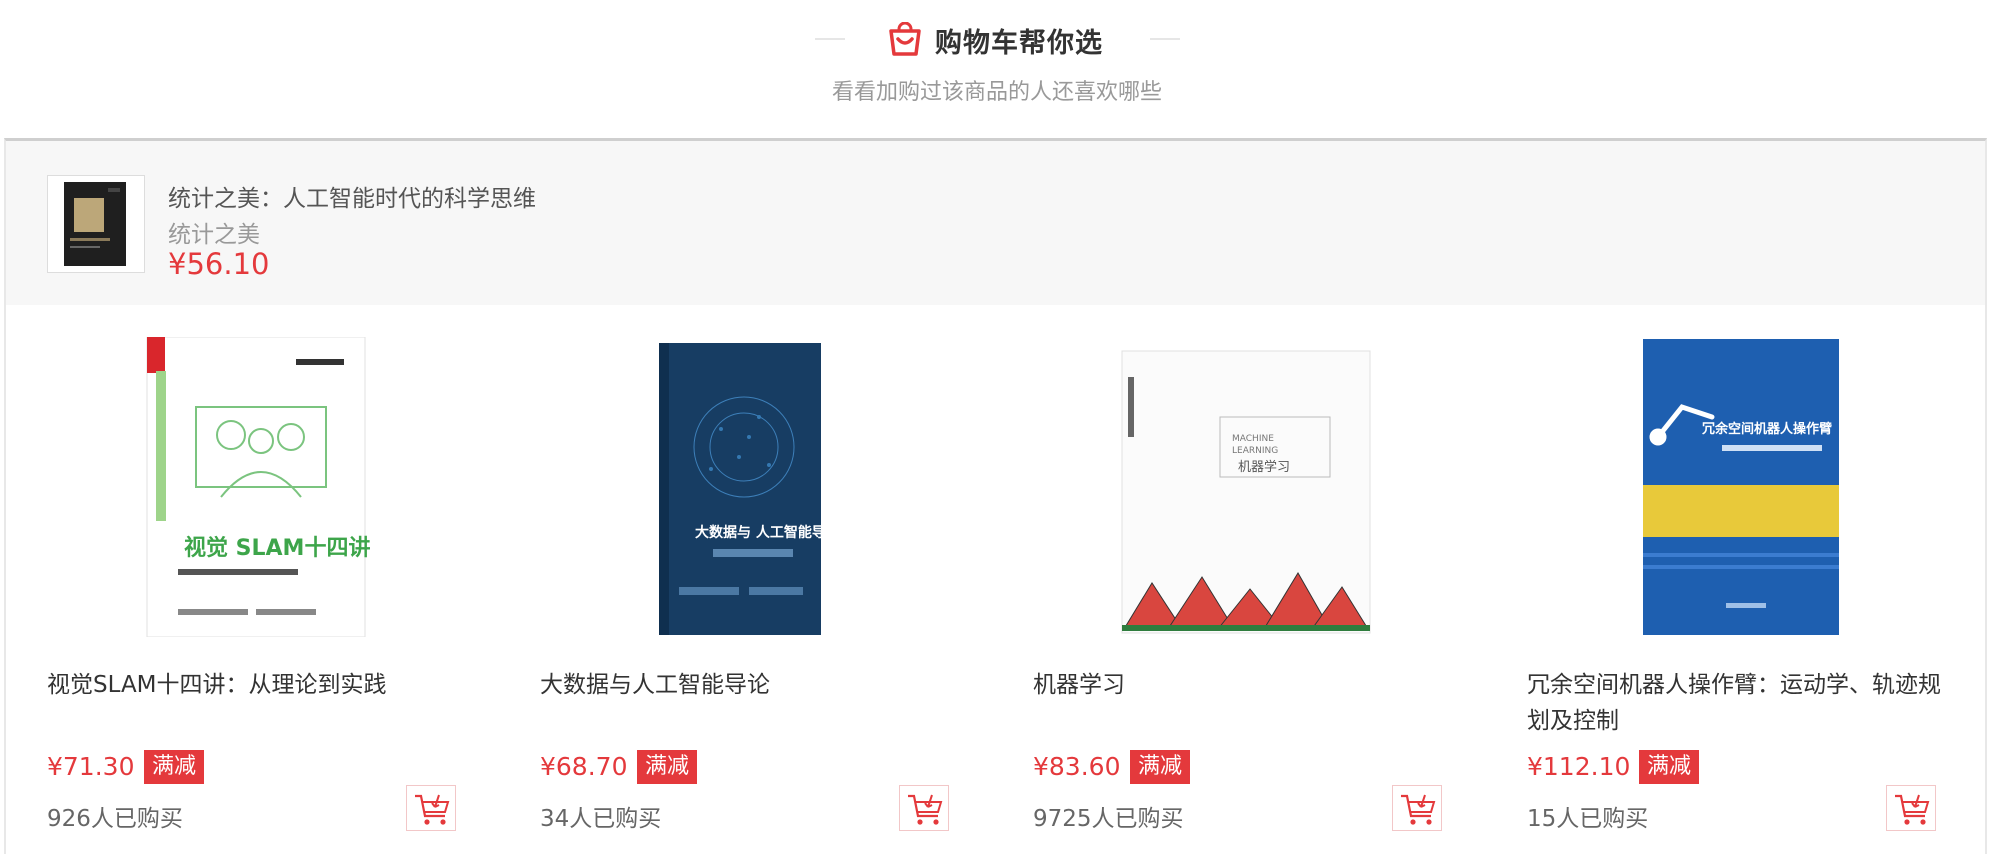  I want to click on cover-title-text: 冗余空间机器人操作臂, so click(1767, 429).